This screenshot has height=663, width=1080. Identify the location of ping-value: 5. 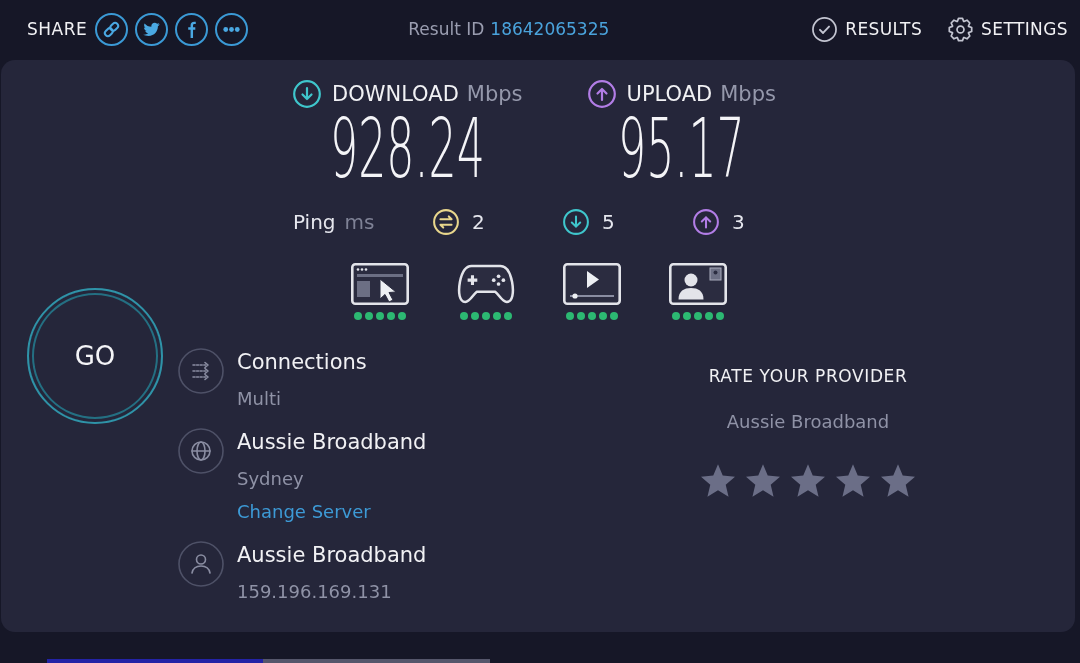
(608, 222).